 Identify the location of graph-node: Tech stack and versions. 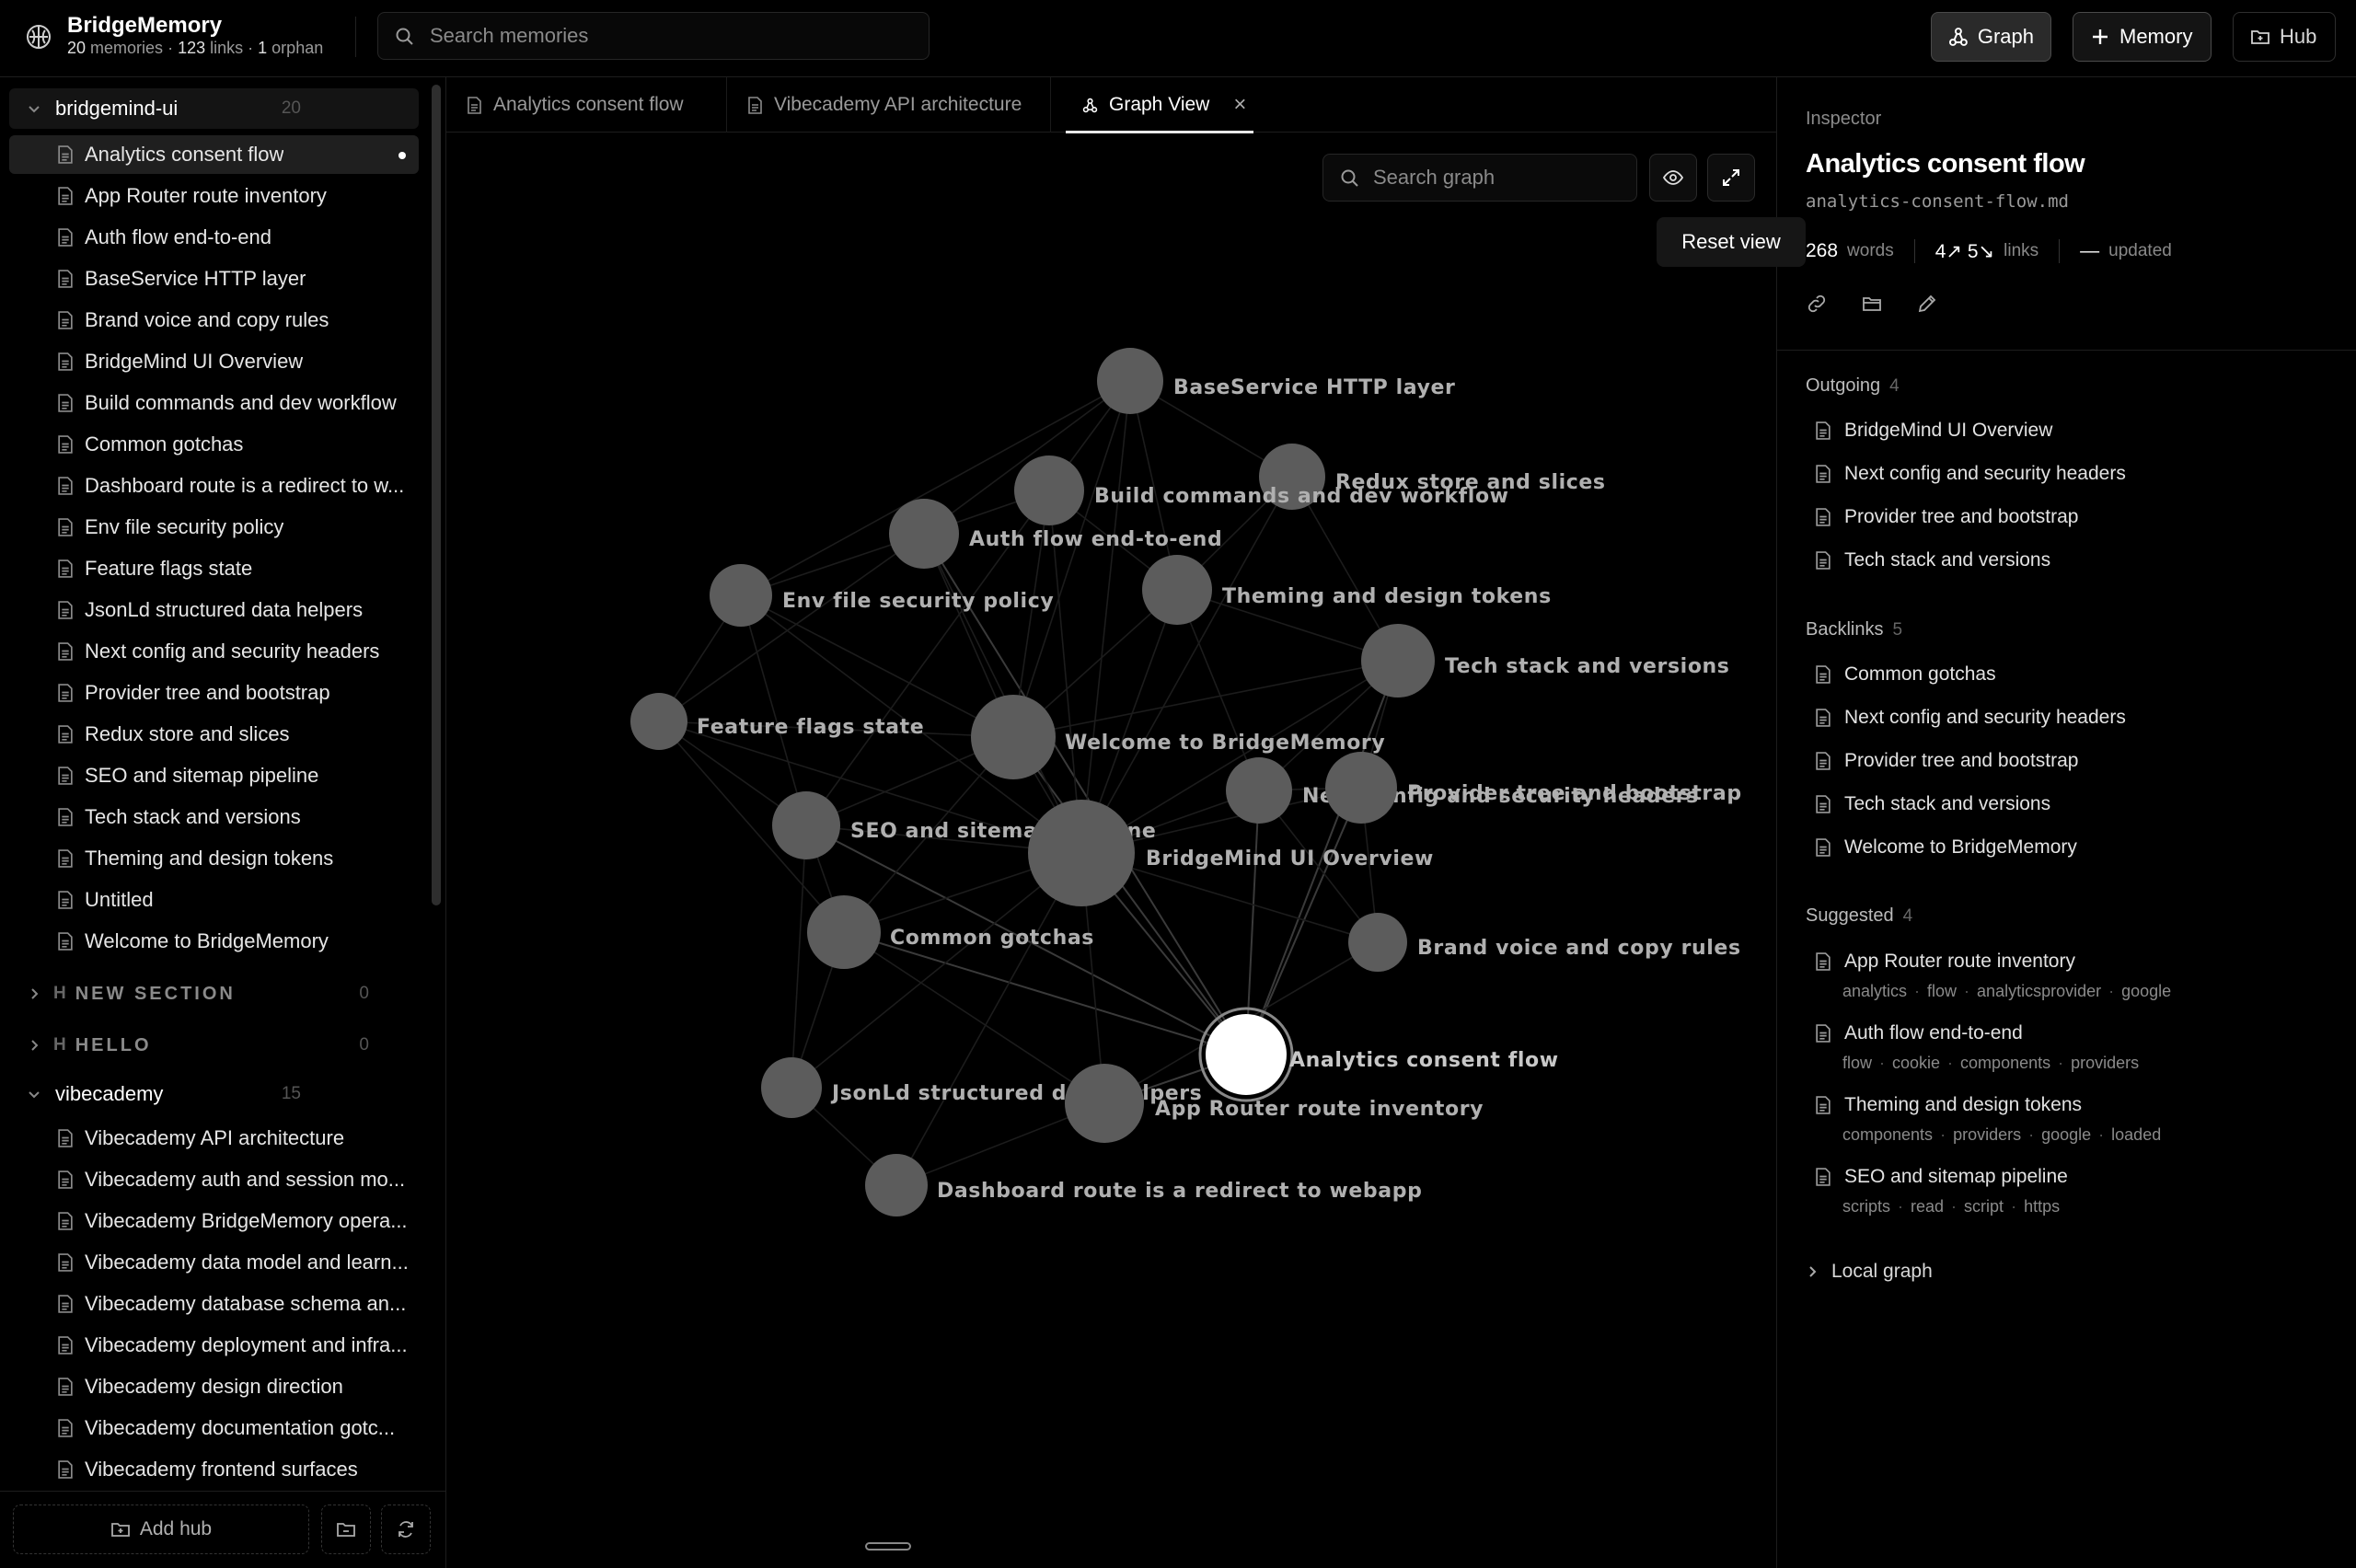
(1545, 661).